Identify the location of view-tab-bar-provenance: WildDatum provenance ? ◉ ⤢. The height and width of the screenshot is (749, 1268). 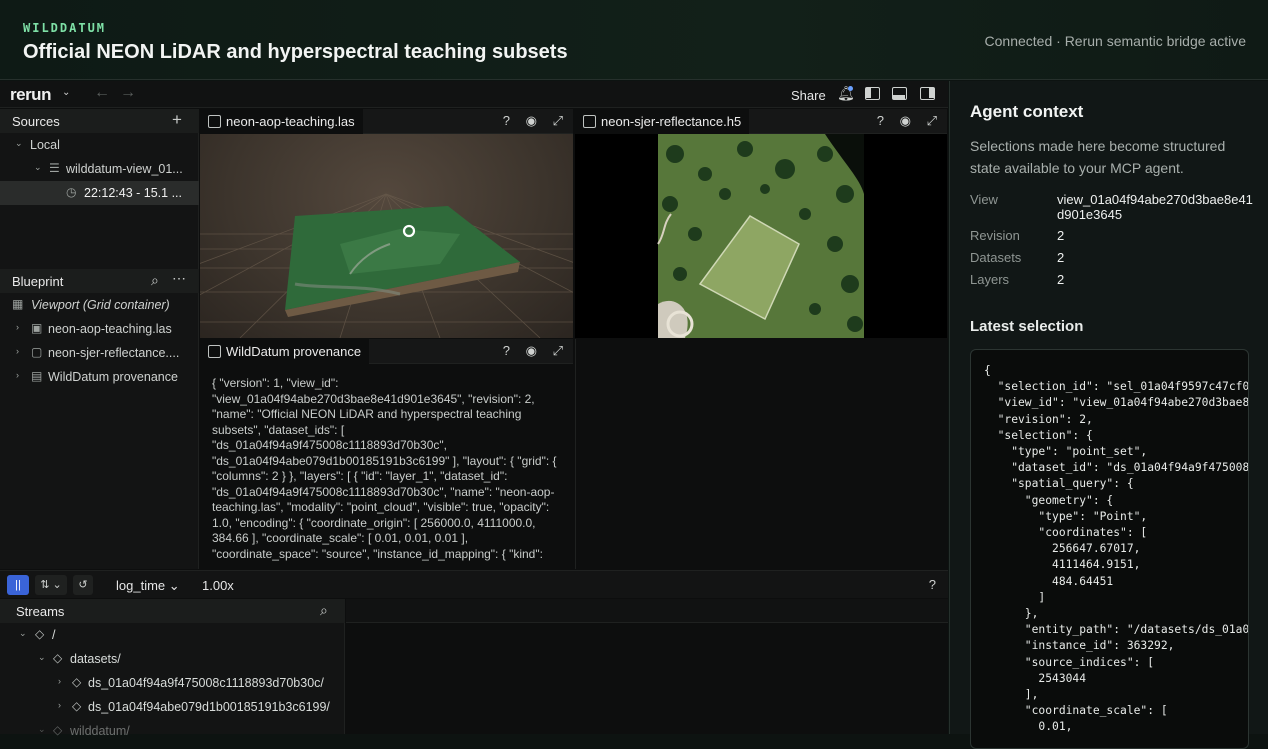
(386, 351).